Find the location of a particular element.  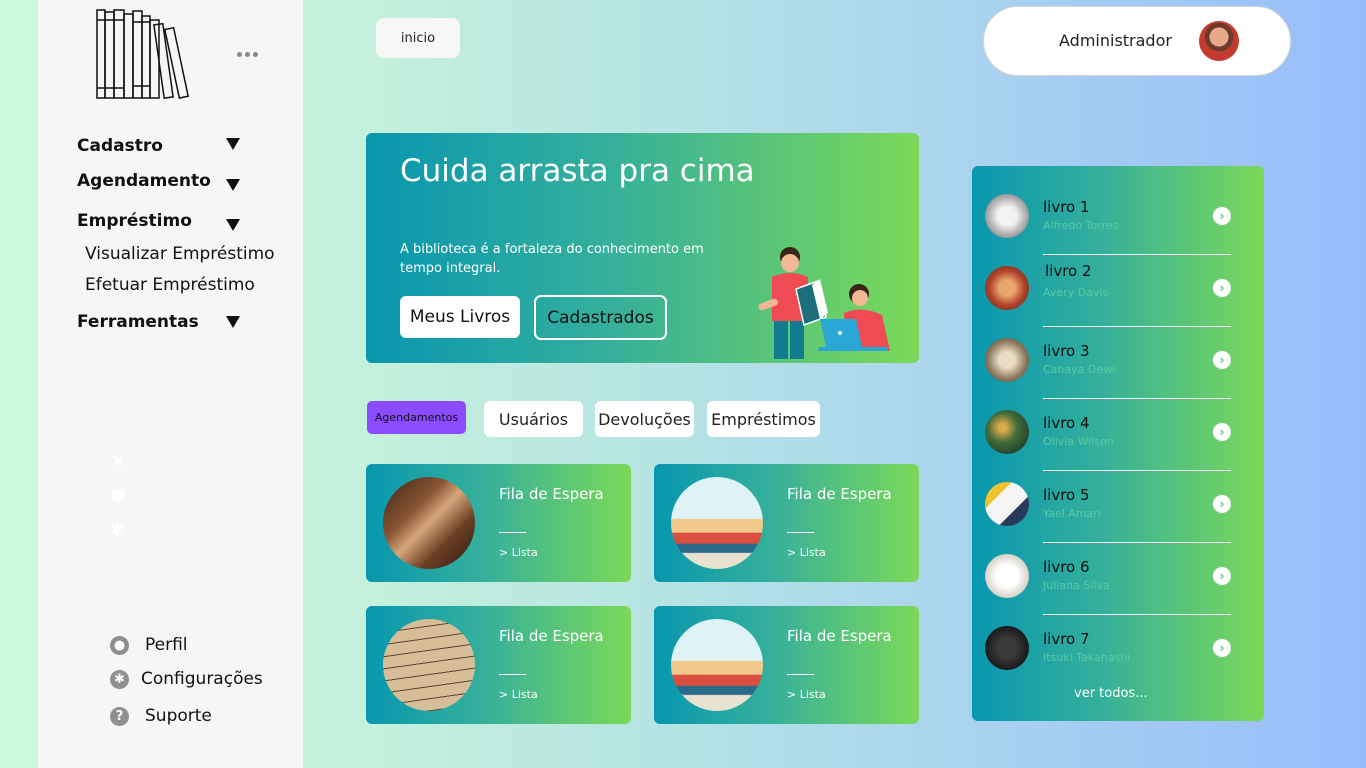

close-icon: ✕ is located at coordinates (118, 461).